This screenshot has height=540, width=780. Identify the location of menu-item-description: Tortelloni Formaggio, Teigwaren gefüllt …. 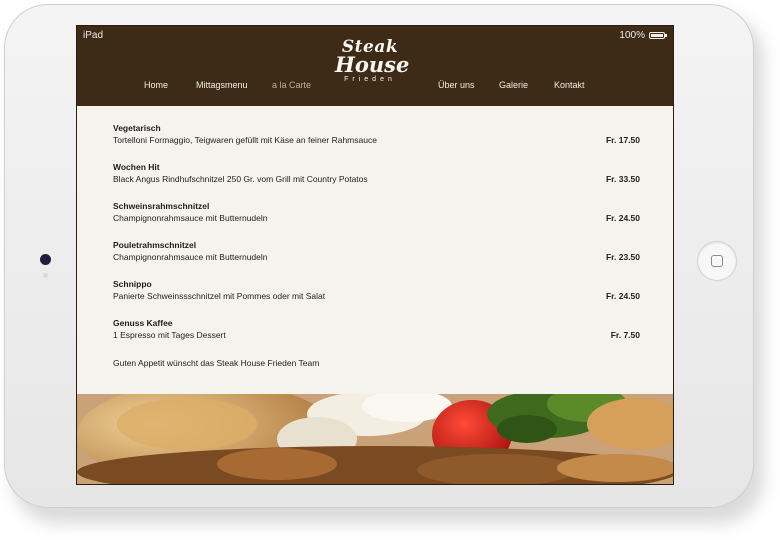
(245, 140).